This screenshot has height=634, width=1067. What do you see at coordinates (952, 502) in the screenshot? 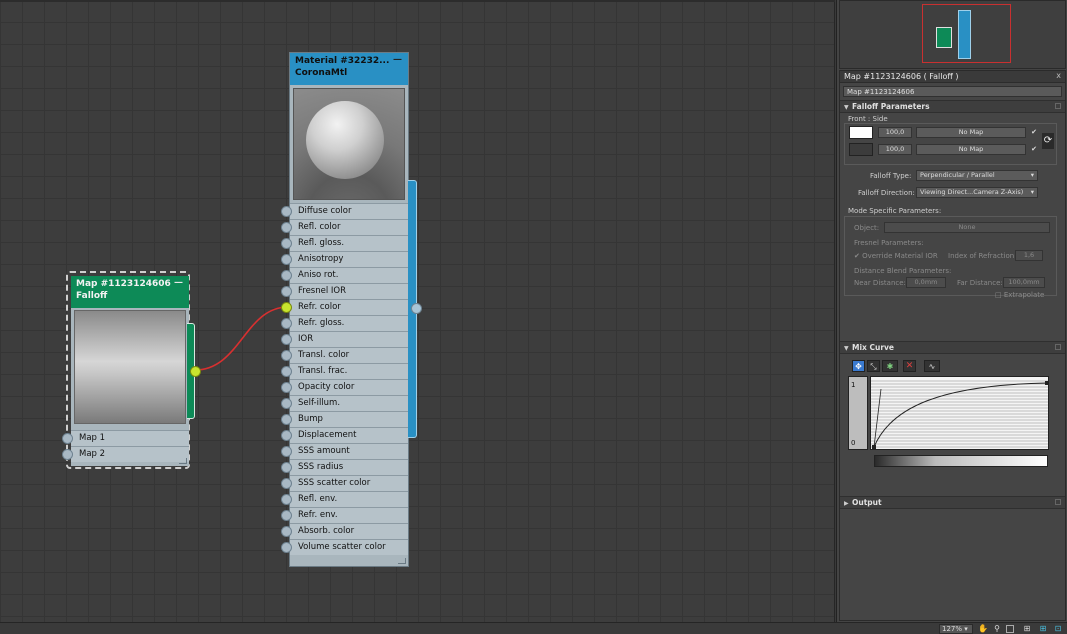
I see `output-rollout-header: ▶ Output` at bounding box center [952, 502].